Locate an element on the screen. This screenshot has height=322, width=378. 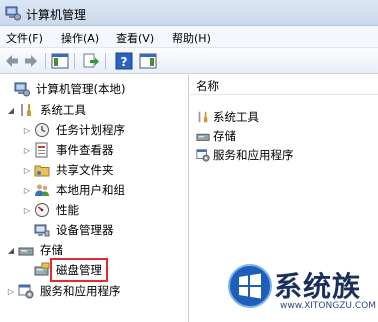
list-item-label: 系统工具 is located at coordinates (236, 117).